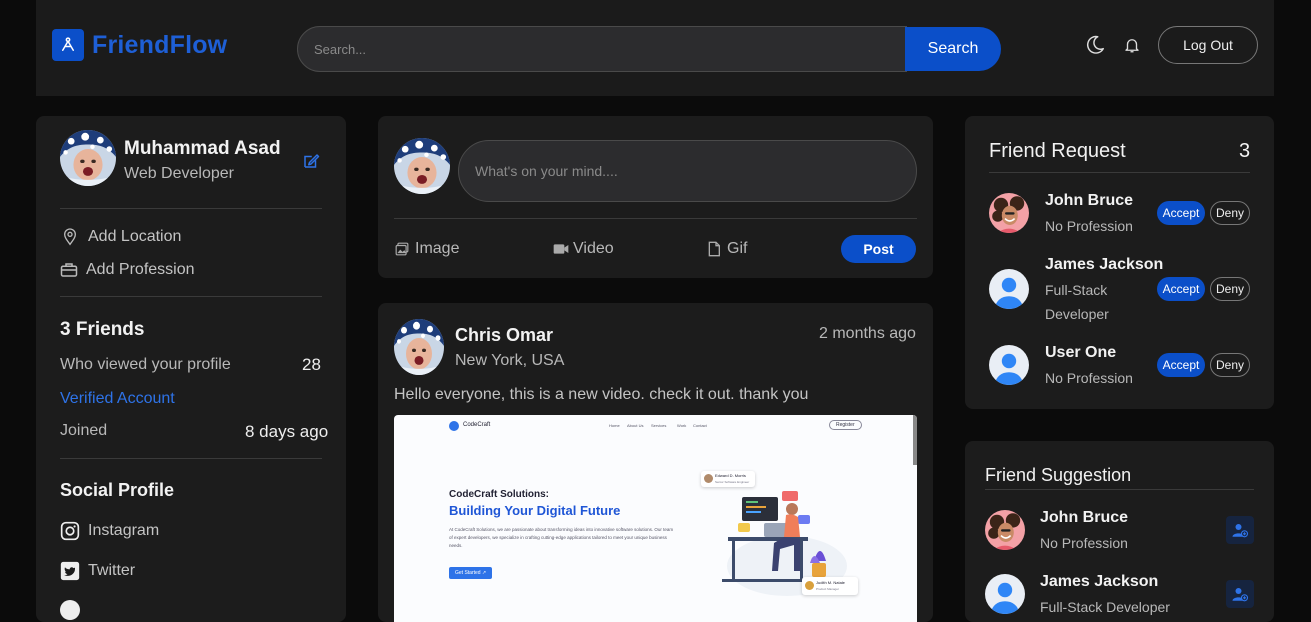 The image size is (1311, 622). What do you see at coordinates (202, 148) in the screenshot?
I see `profile-name: Muhammad Asad` at bounding box center [202, 148].